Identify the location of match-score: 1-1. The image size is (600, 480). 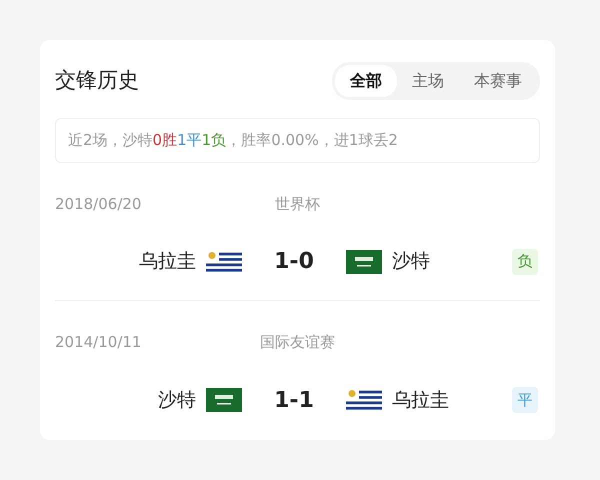
(294, 400).